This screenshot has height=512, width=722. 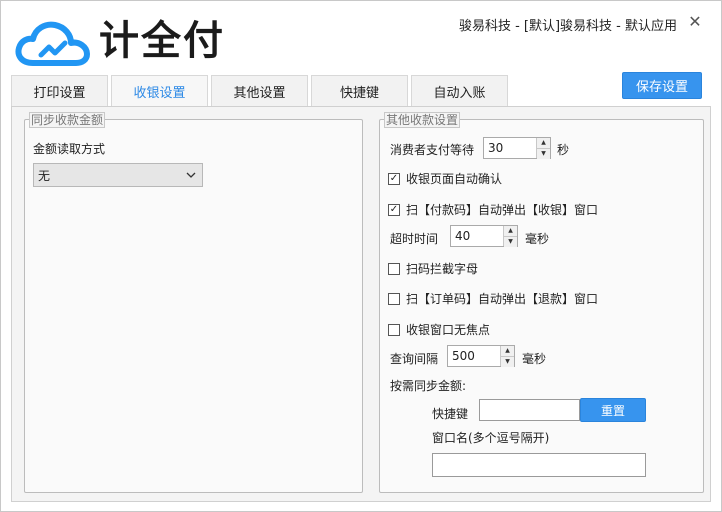 I want to click on timeout-label: 超时时间, so click(x=414, y=239).